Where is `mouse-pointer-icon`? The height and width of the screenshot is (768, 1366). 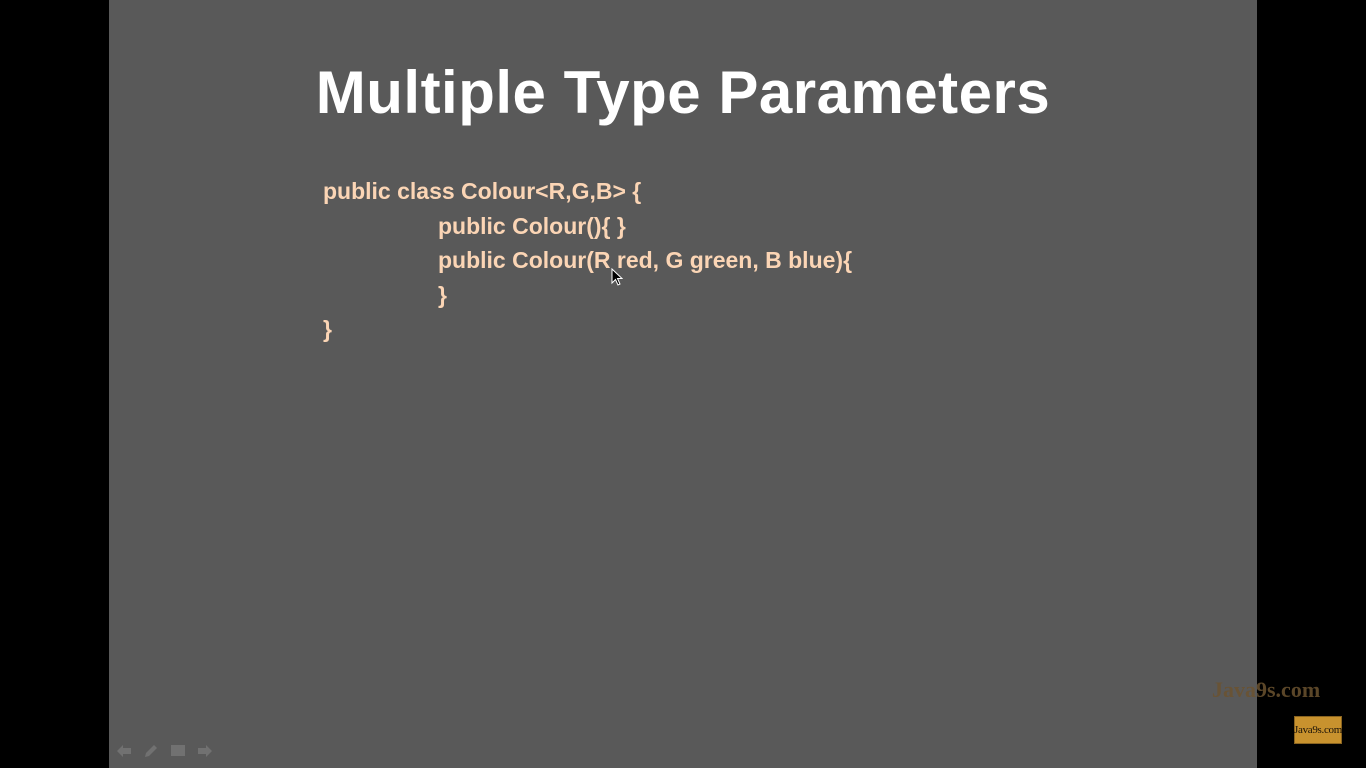 mouse-pointer-icon is located at coordinates (617, 277).